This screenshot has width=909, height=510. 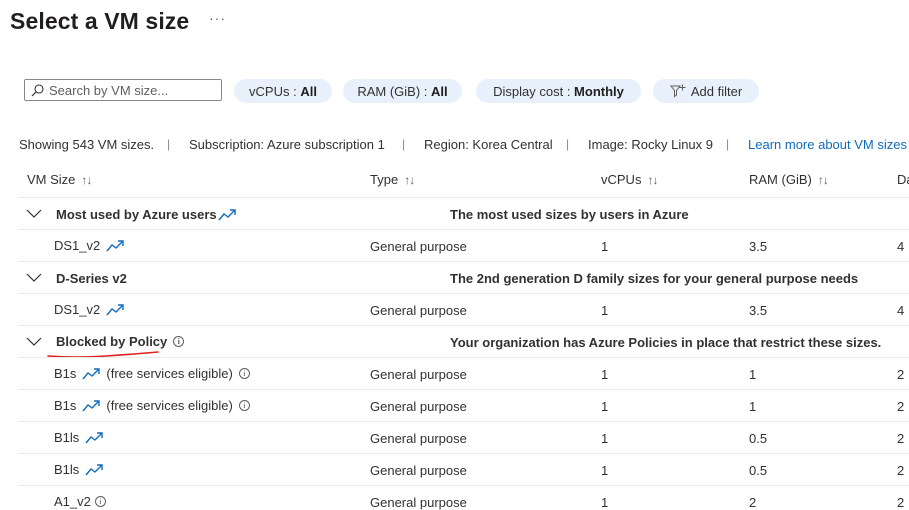 What do you see at coordinates (87, 144) in the screenshot?
I see `vm-count: Showing 543 VM sizes.` at bounding box center [87, 144].